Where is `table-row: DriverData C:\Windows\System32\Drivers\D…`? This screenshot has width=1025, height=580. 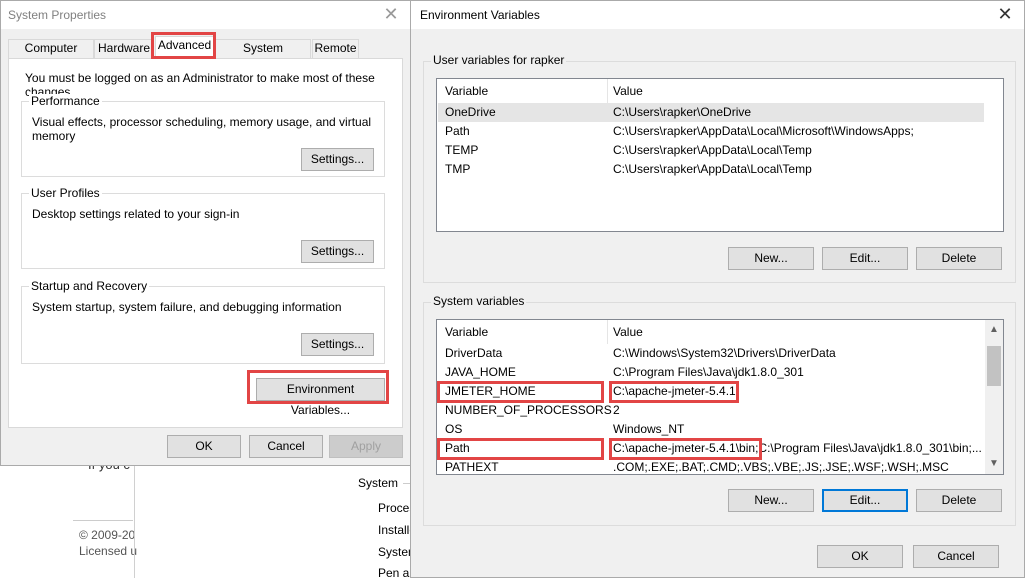
table-row: DriverData C:\Windows\System32\Drivers\D… is located at coordinates (711, 353).